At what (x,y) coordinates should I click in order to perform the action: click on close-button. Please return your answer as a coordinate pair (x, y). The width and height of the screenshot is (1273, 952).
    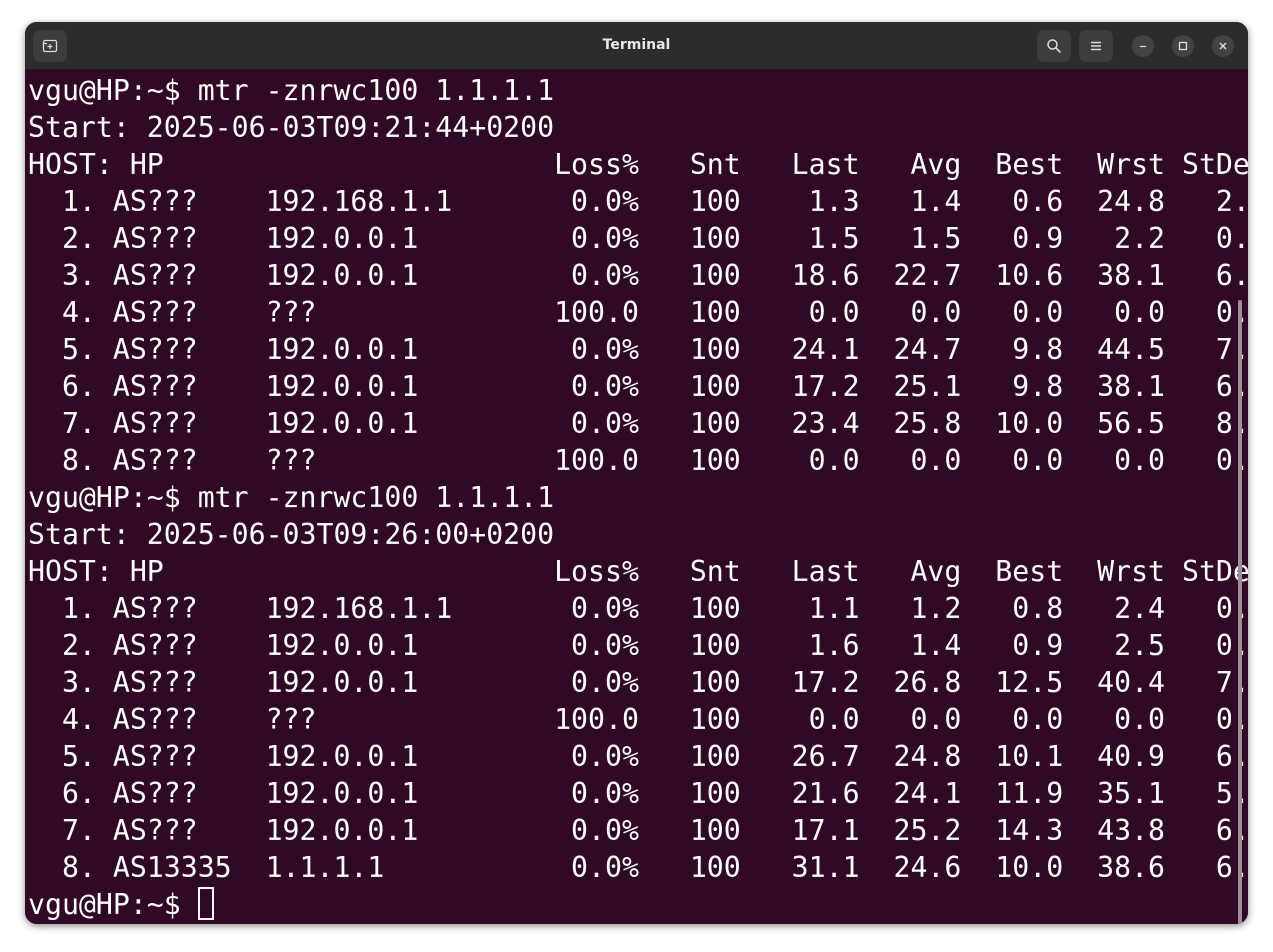
    Looking at the image, I should click on (1223, 46).